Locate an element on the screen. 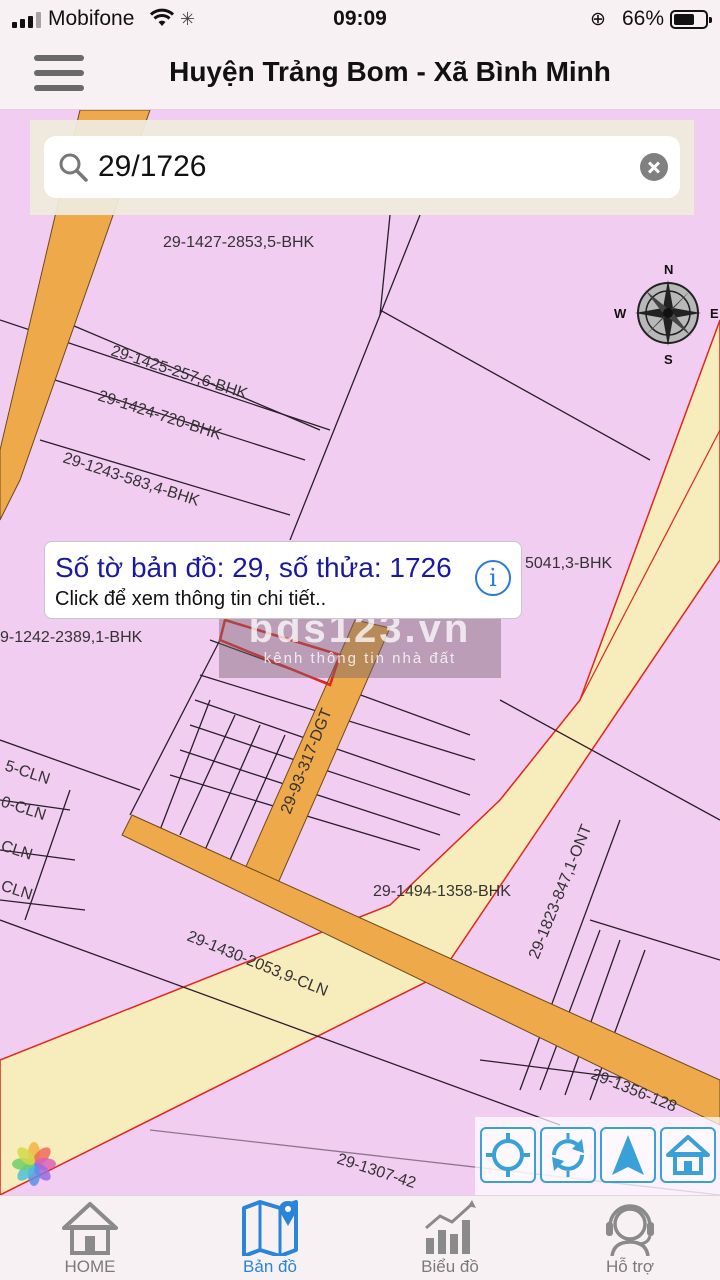 This screenshot has width=720, height=1280. nav-home: HOME is located at coordinates (90, 1238).